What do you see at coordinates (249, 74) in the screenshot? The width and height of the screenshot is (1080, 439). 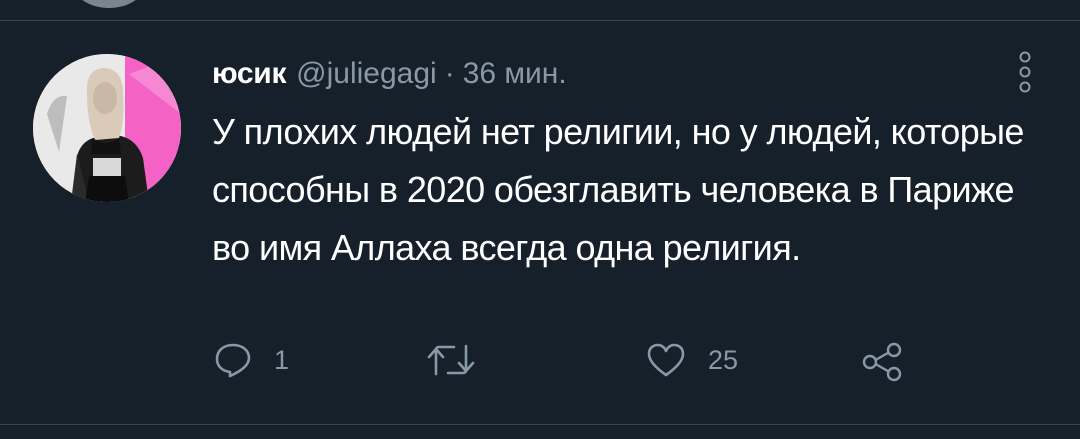 I see `display-name: юсик` at bounding box center [249, 74].